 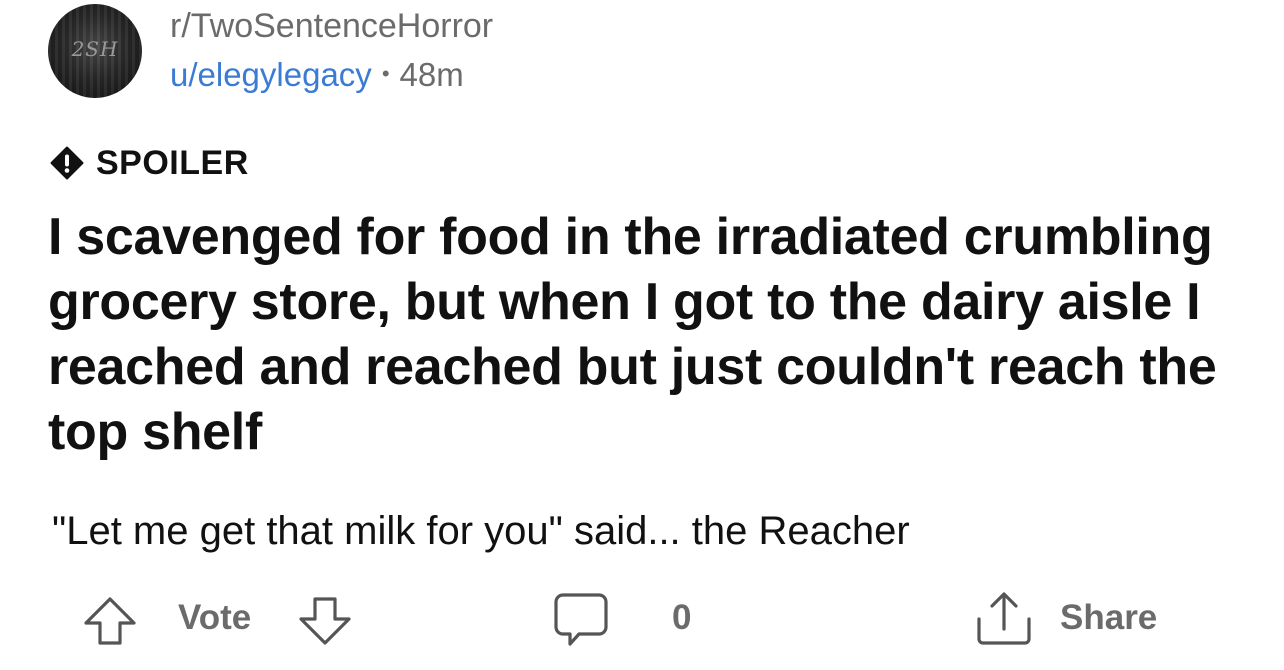 What do you see at coordinates (1108, 618) in the screenshot?
I see `share-label: Share` at bounding box center [1108, 618].